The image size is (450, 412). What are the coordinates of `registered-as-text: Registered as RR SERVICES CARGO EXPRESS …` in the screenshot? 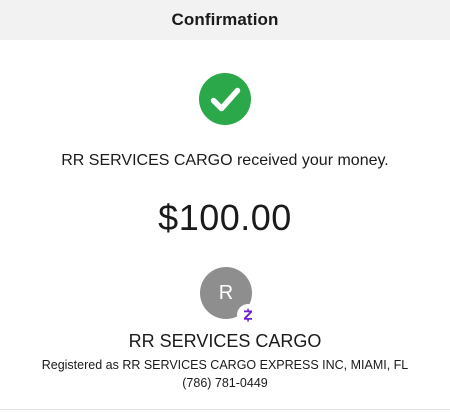 It's located at (225, 365).